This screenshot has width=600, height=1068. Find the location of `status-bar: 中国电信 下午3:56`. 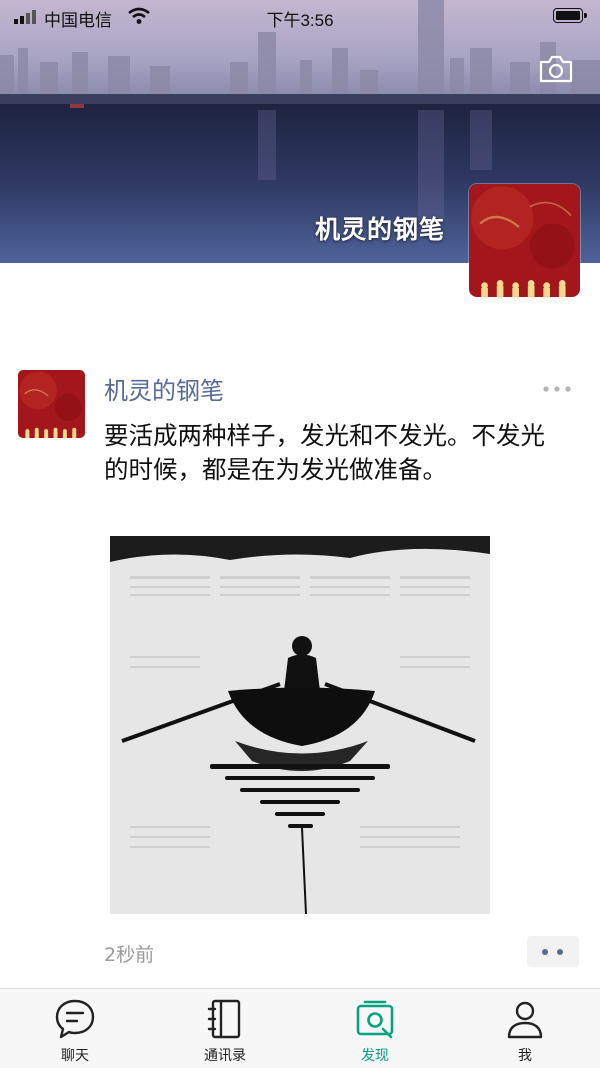

status-bar: 中国电信 下午3:56 is located at coordinates (300, 17).